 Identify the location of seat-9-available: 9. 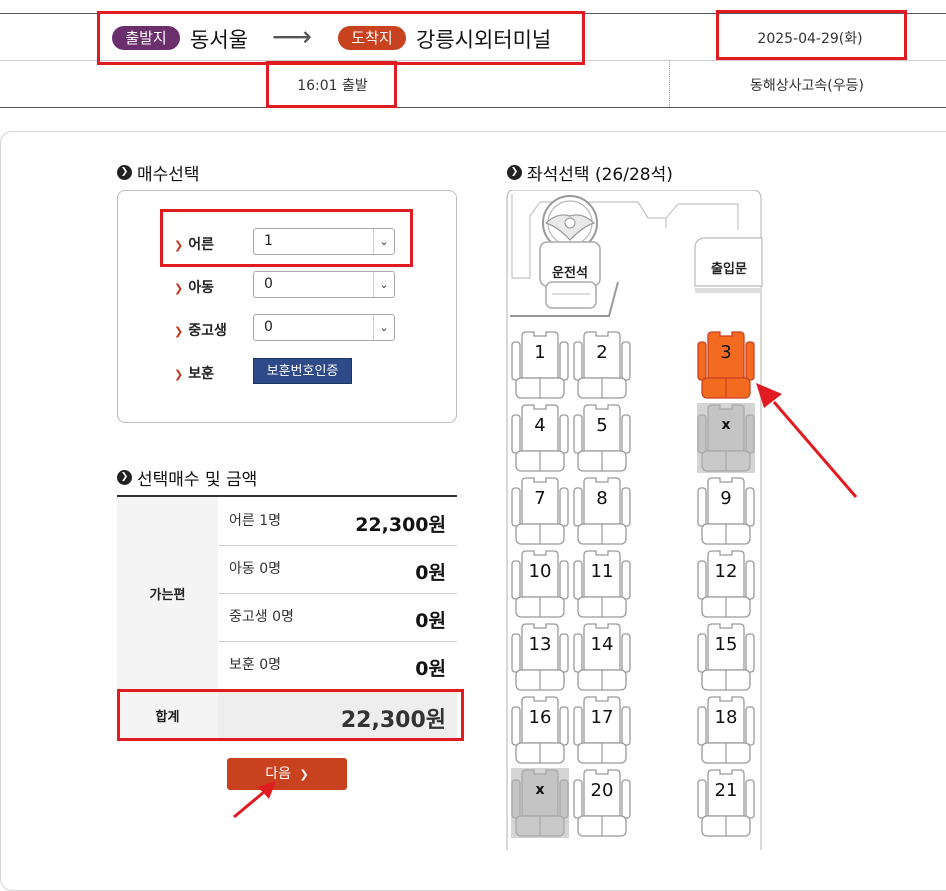
(726, 511).